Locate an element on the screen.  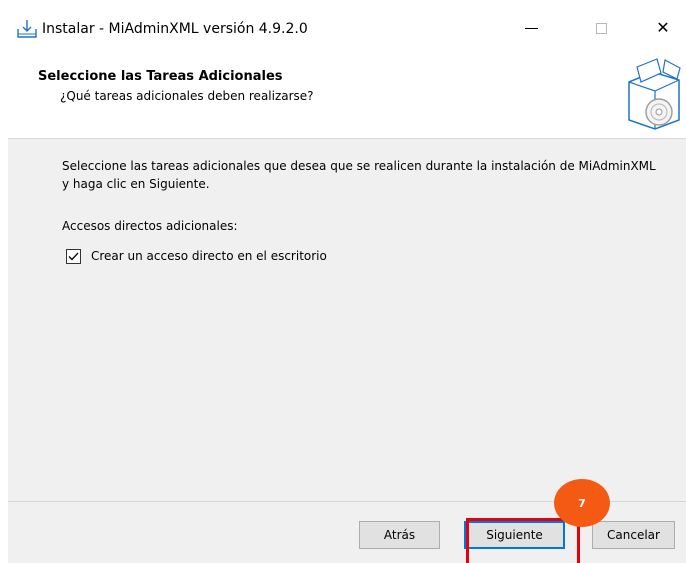
shortcuts-group-label: Accesos directos adicionales: is located at coordinates (150, 226).